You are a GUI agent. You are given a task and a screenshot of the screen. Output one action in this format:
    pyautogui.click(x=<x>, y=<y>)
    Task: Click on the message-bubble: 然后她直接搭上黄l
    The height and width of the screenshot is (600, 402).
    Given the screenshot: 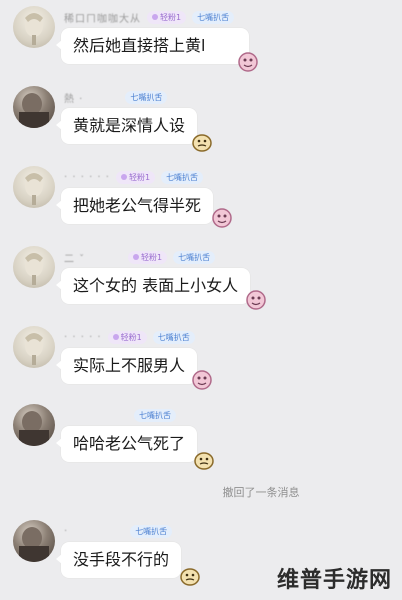 What is the action you would take?
    pyautogui.click(x=152, y=46)
    